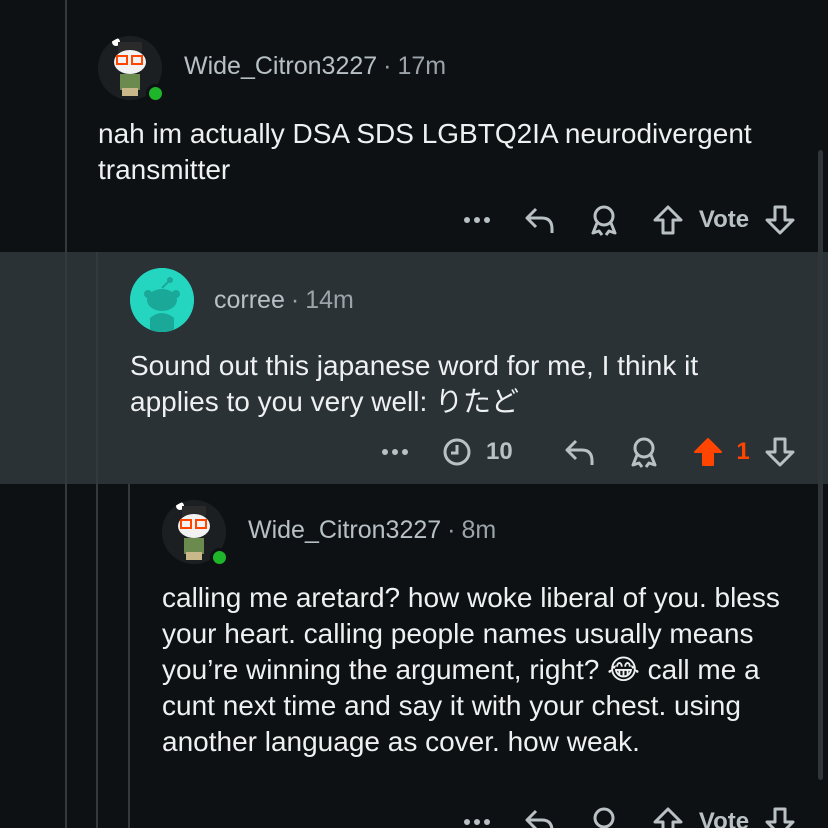  I want to click on snoo-avatar-icon, so click(162, 300).